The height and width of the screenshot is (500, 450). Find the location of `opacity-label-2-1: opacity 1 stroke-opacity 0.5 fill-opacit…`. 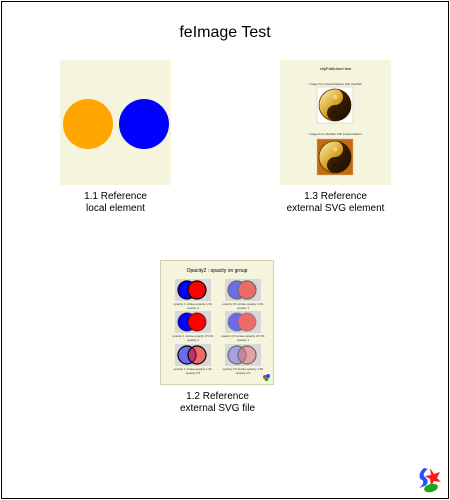

opacity-label-2-1: opacity 1 stroke-opacity 0.5 fill-opacit… is located at coordinates (193, 338).